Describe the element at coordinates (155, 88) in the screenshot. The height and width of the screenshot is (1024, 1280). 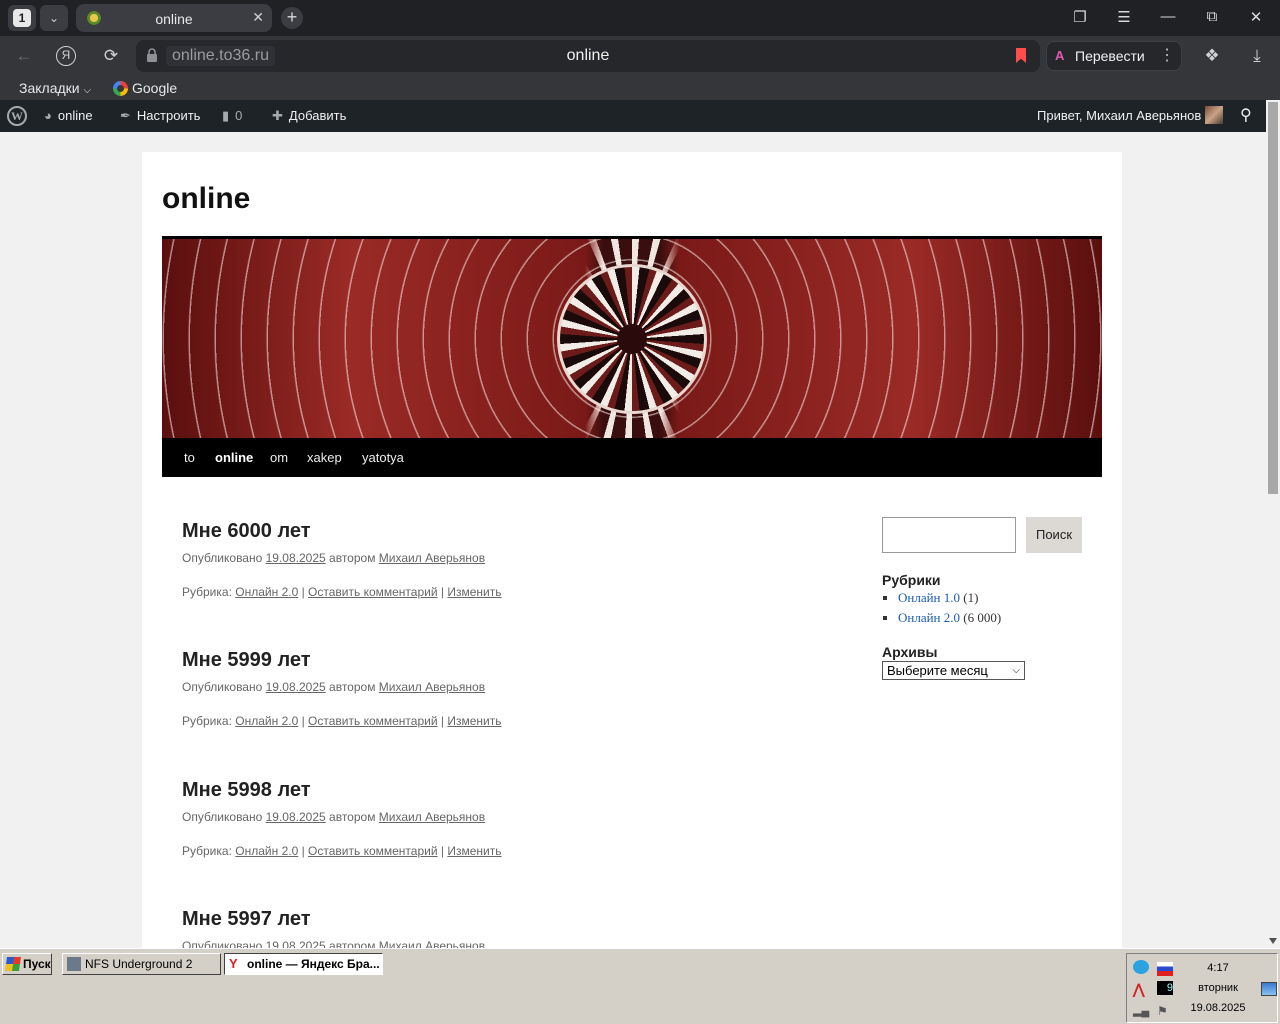
I see `bookmark-google-label: Google` at that location.